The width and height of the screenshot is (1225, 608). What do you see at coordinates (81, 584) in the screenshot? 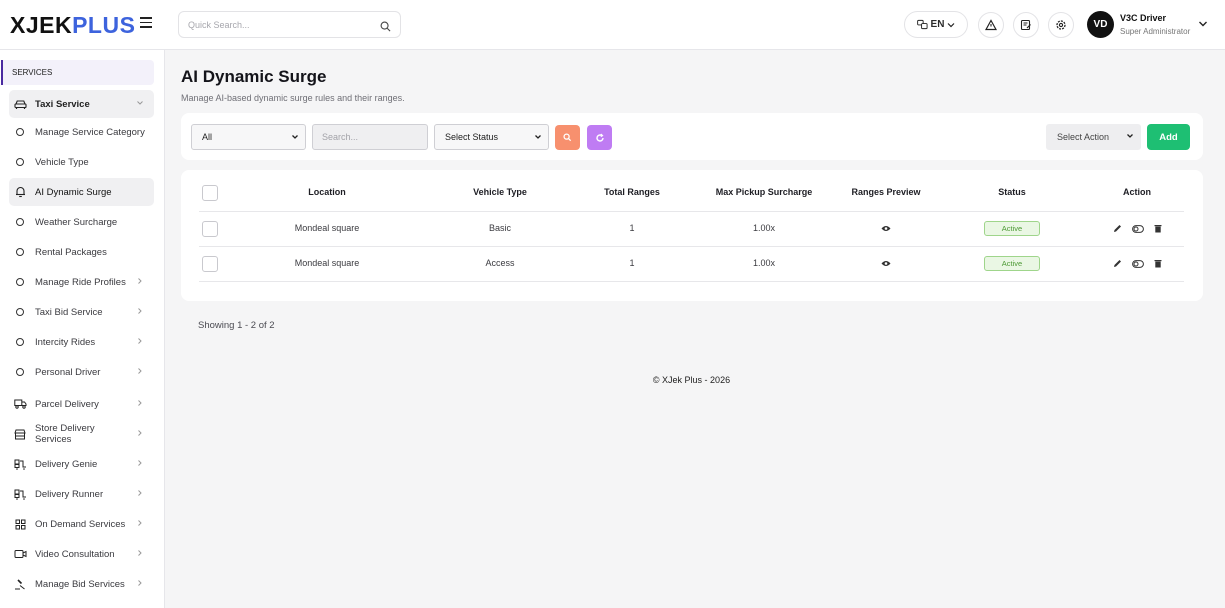
I see `sidebar-item-manage-bid-services: Manage Bid Services` at bounding box center [81, 584].